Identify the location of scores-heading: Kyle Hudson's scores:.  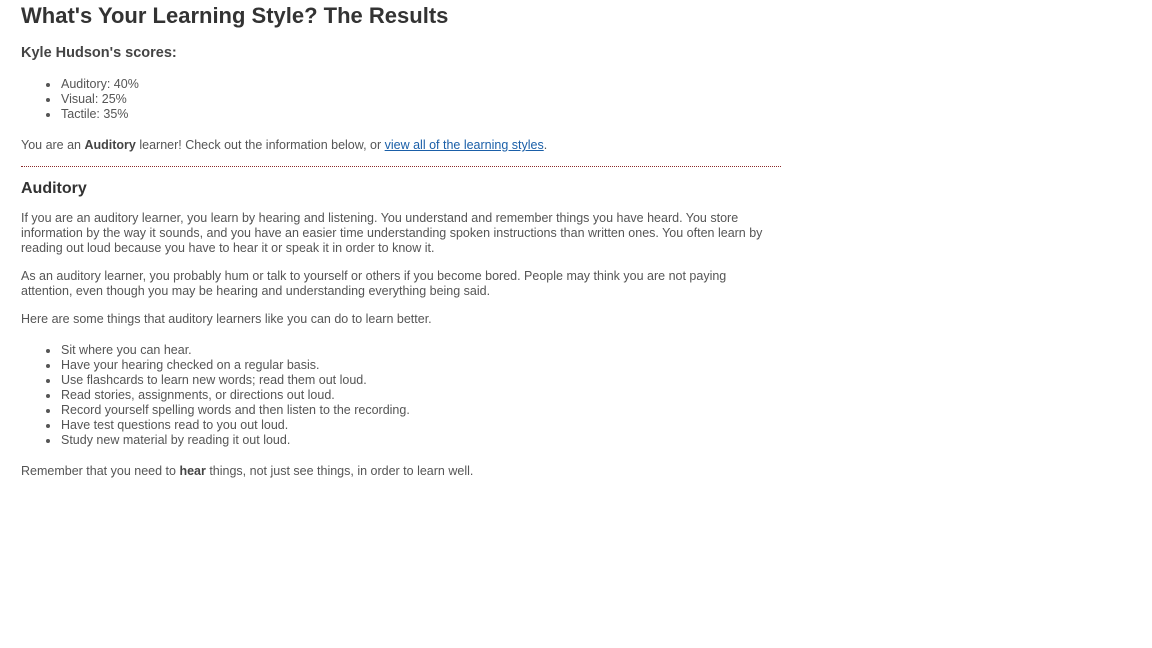
(99, 53).